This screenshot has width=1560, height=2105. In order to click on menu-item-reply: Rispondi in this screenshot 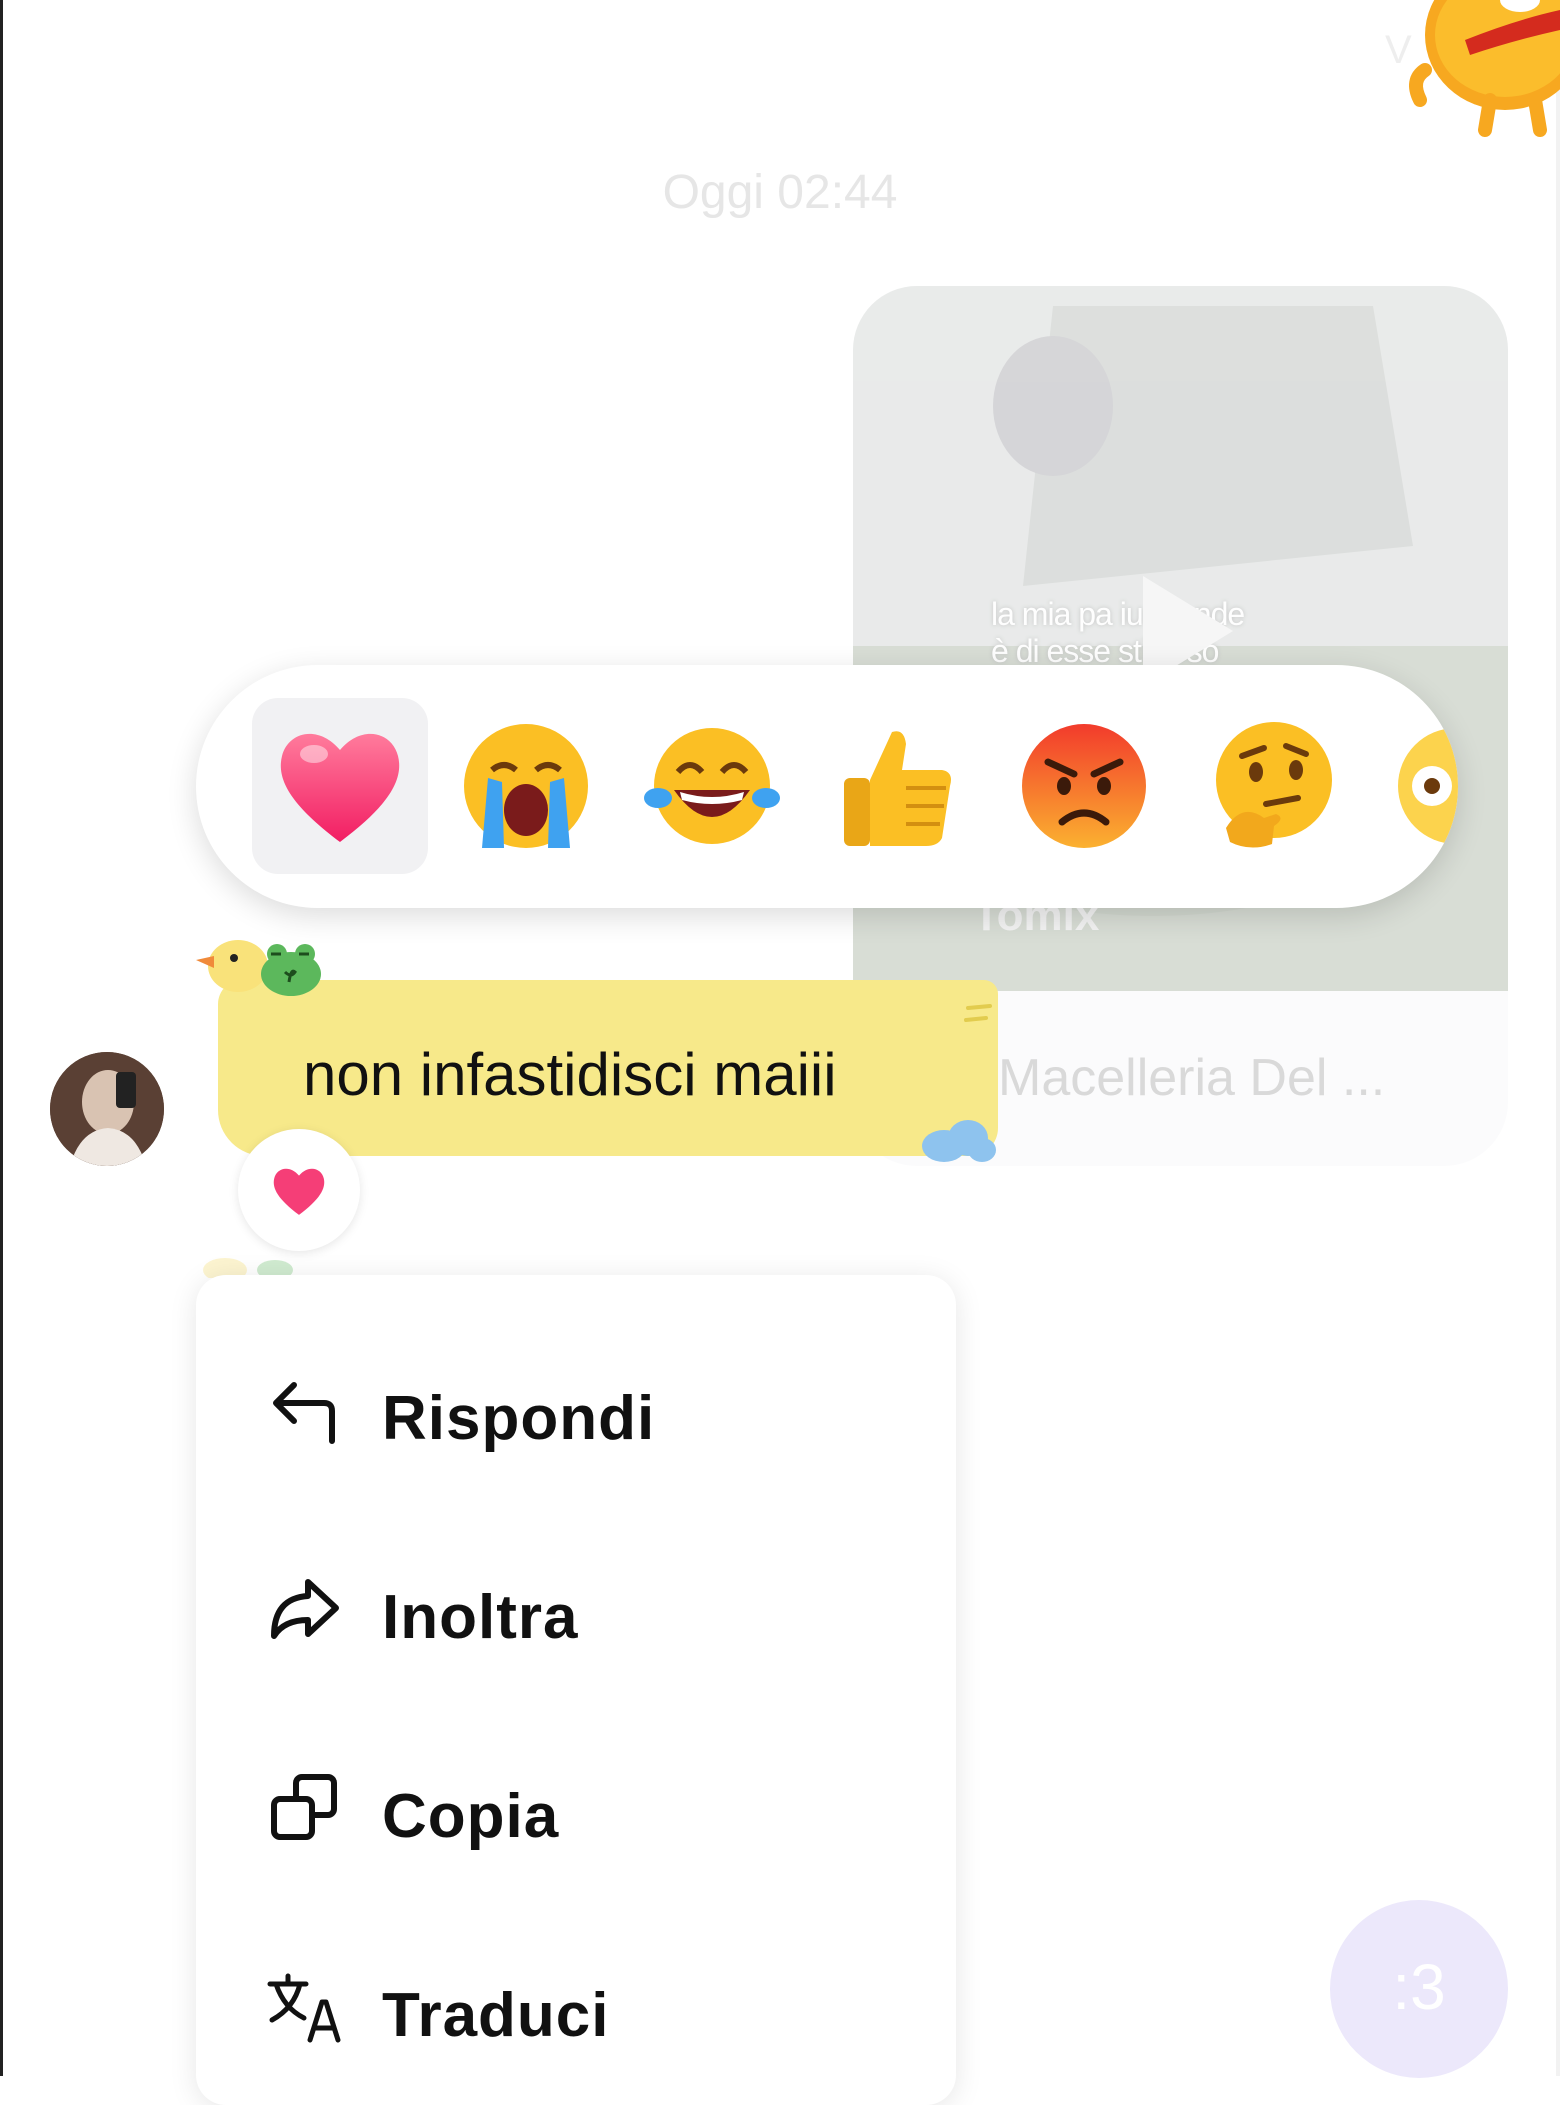, I will do `click(576, 1410)`.